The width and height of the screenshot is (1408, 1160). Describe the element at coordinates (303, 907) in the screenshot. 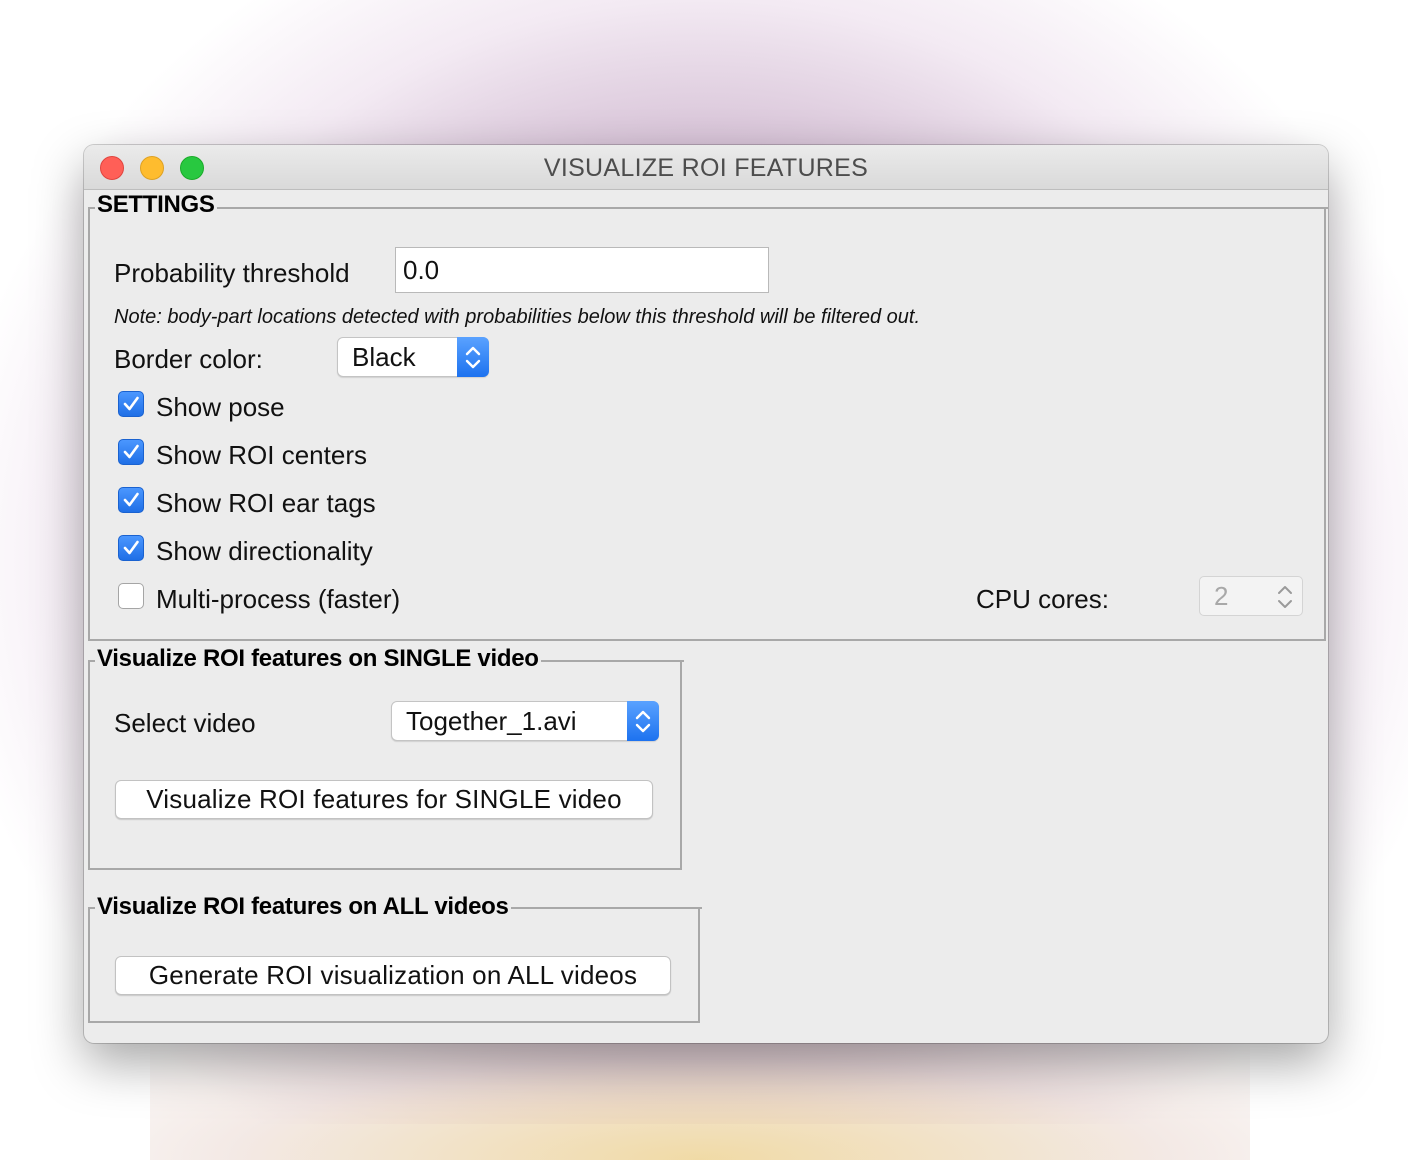

I see `all-videos-group-title: Visualize ROI features on ALL videos` at that location.